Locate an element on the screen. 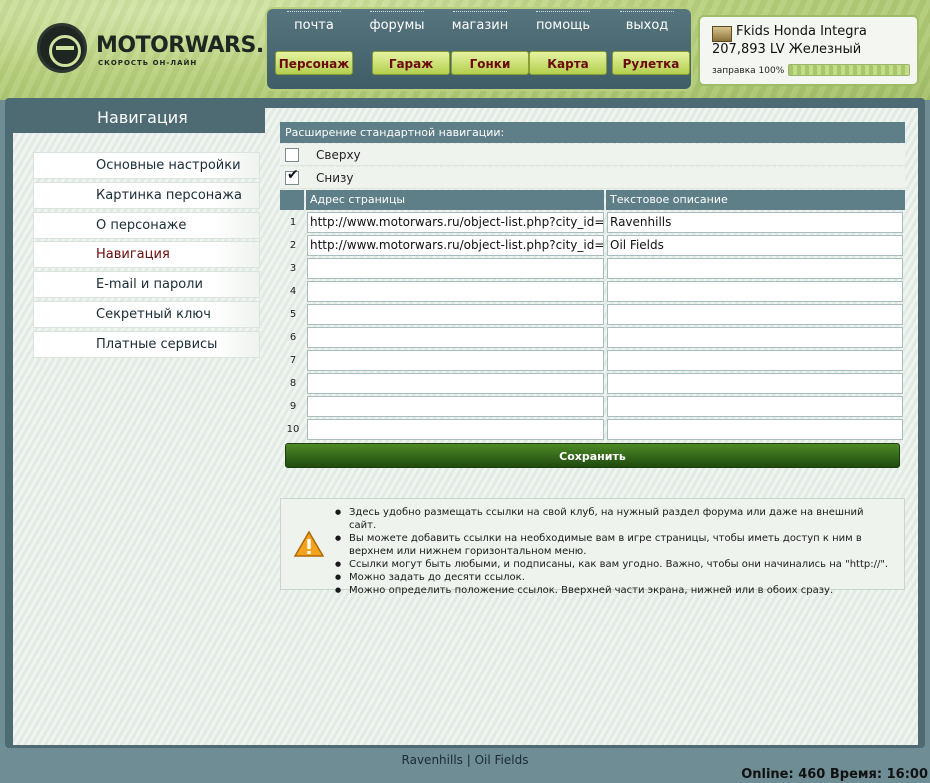 Image resolution: width=930 pixels, height=783 pixels. fuel-bar is located at coordinates (849, 70).